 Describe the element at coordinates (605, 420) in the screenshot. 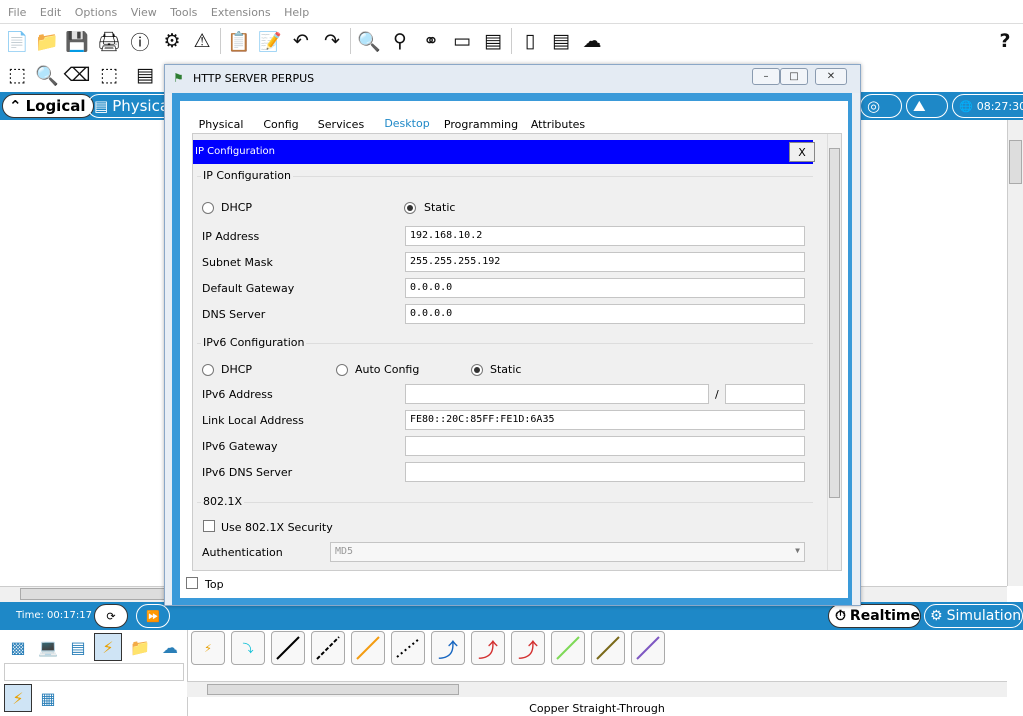

I see `link-local-input: FE80::20C:85FF:FE1D:6A35` at that location.